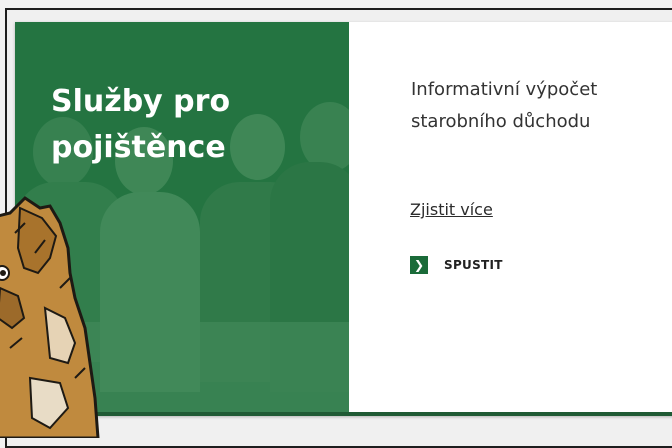 This screenshot has width=672, height=448. Describe the element at coordinates (141, 124) in the screenshot. I see `hero-title: Služby pro pojištěnce` at that location.